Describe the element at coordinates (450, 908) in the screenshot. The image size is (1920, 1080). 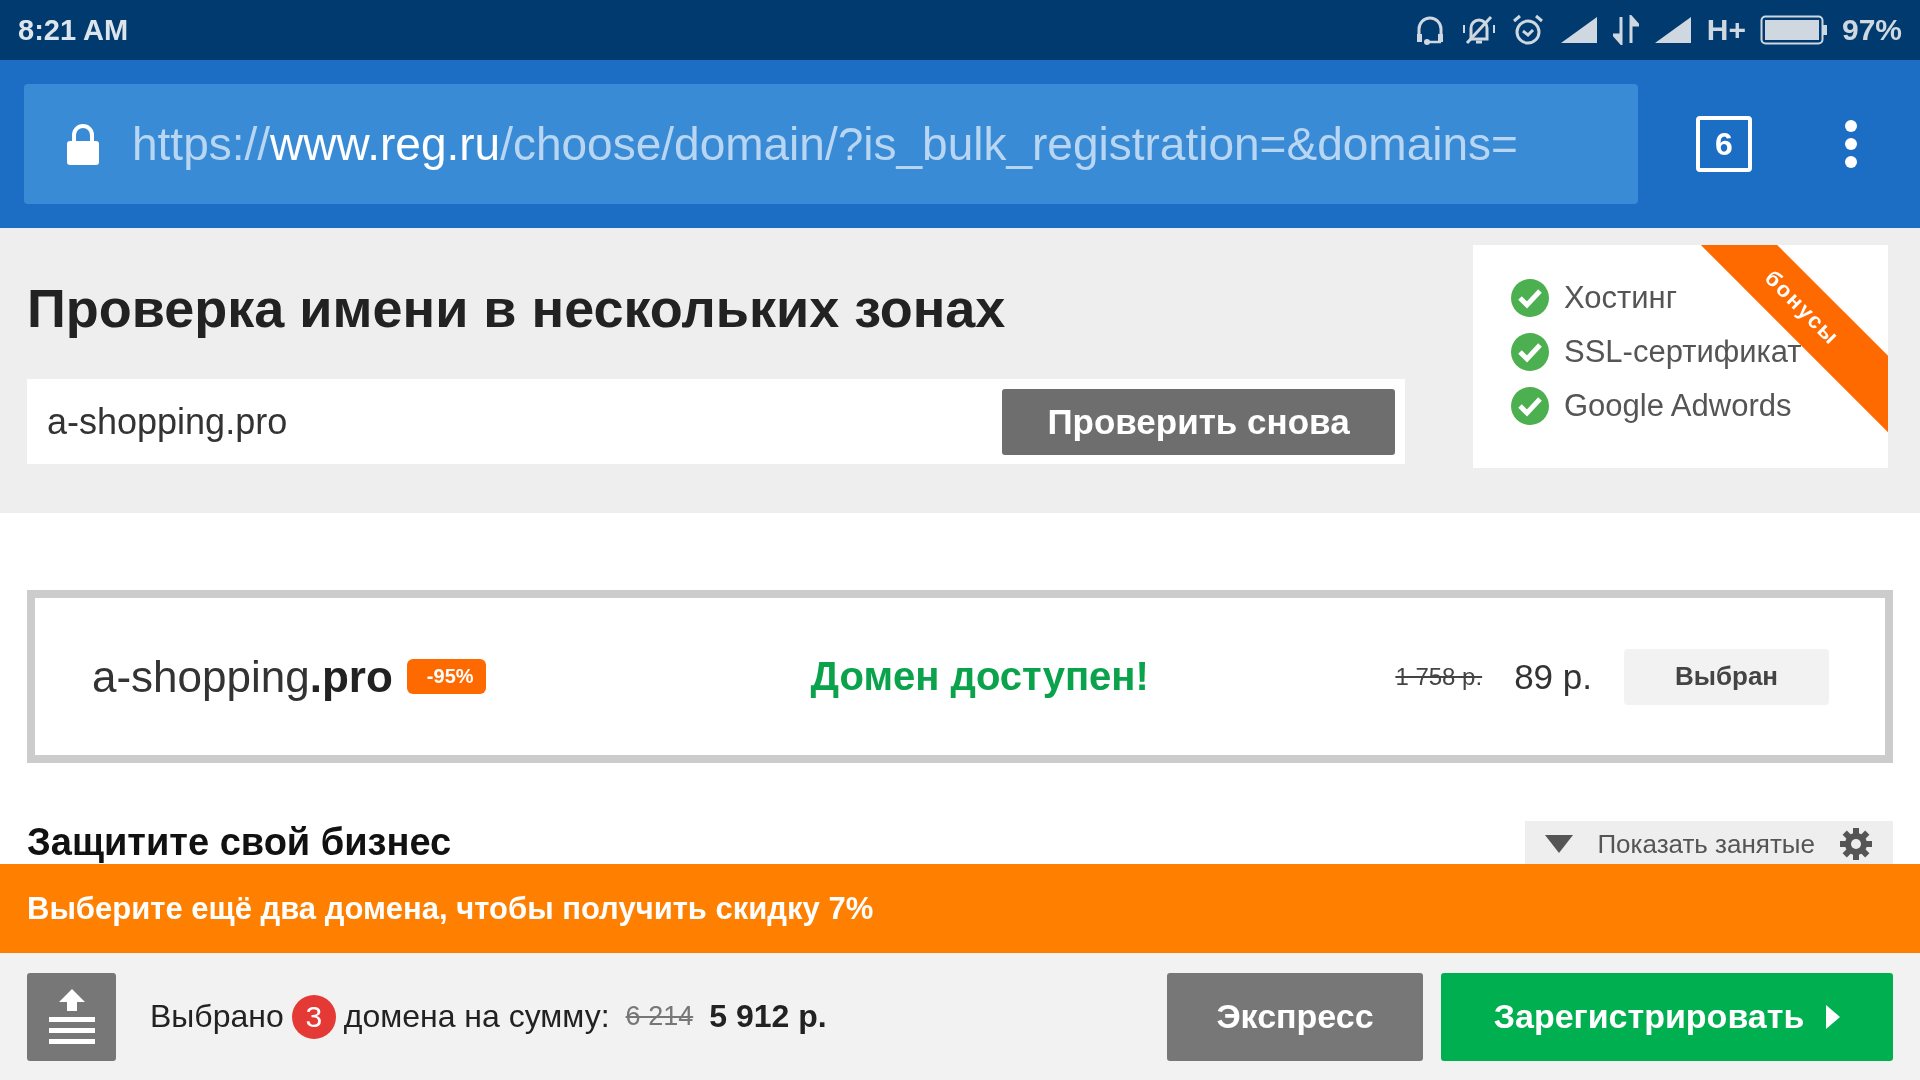
I see `promo-text: Выберите ещё два домена, чтобы получить скидку 7%` at that location.